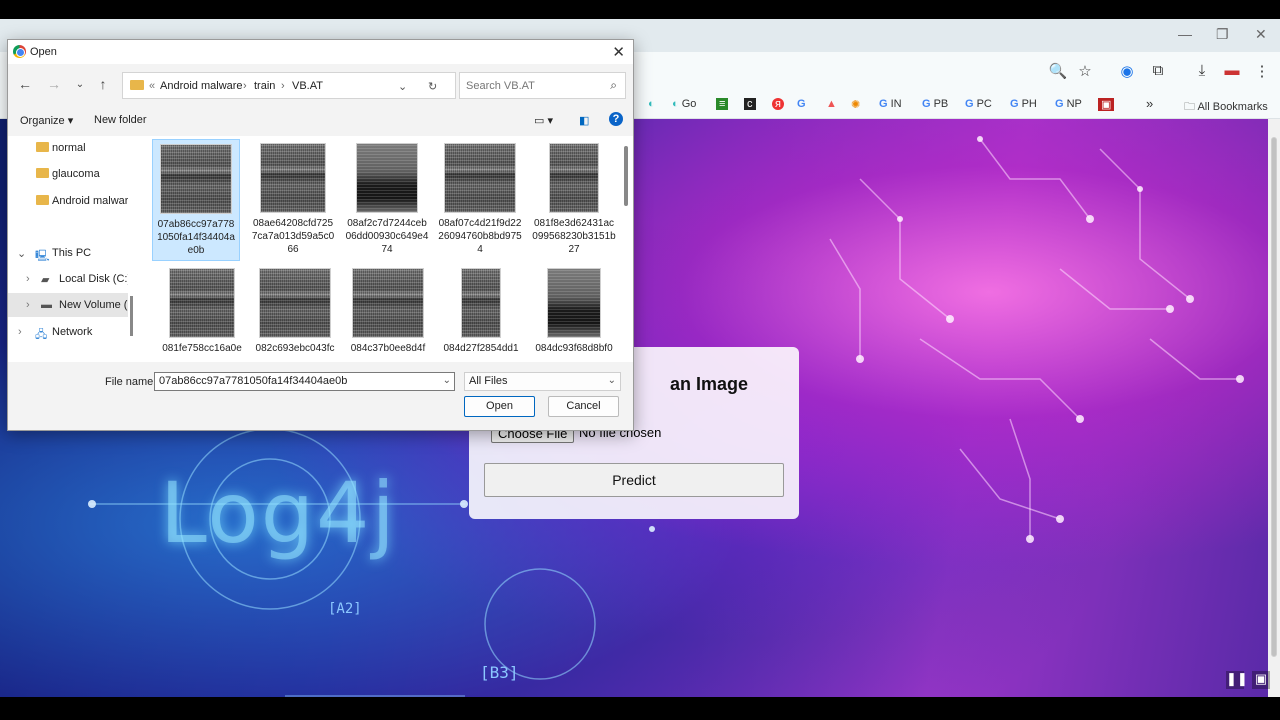  I want to click on file-name-label: File name:, so click(131, 382).